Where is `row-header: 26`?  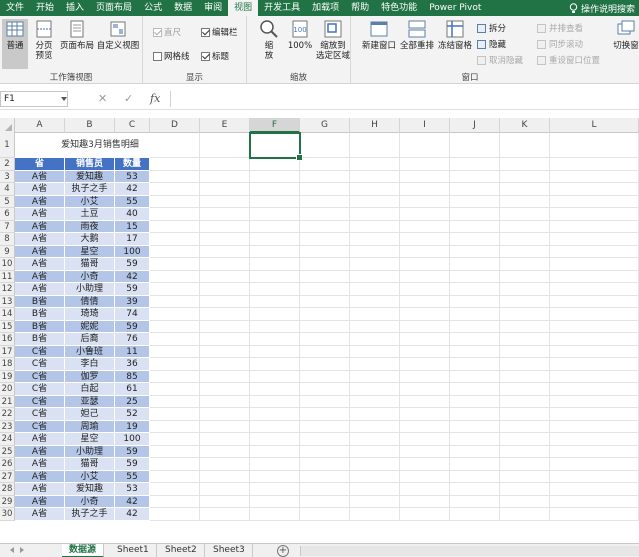
row-header: 26 is located at coordinates (7, 464).